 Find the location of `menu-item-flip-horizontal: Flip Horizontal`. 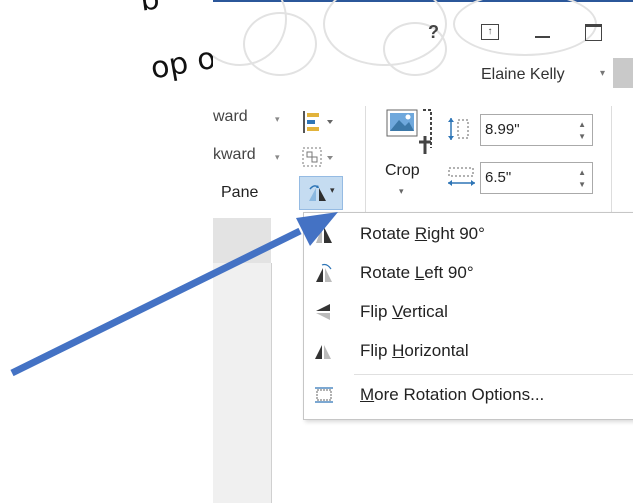

menu-item-flip-horizontal: Flip Horizontal is located at coordinates (468, 351).